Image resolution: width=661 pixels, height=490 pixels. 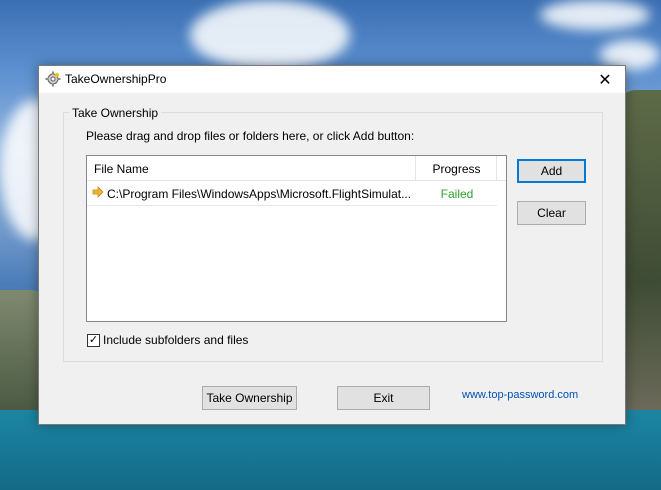 What do you see at coordinates (251, 168) in the screenshot?
I see `column-header-file-name: File Name` at bounding box center [251, 168].